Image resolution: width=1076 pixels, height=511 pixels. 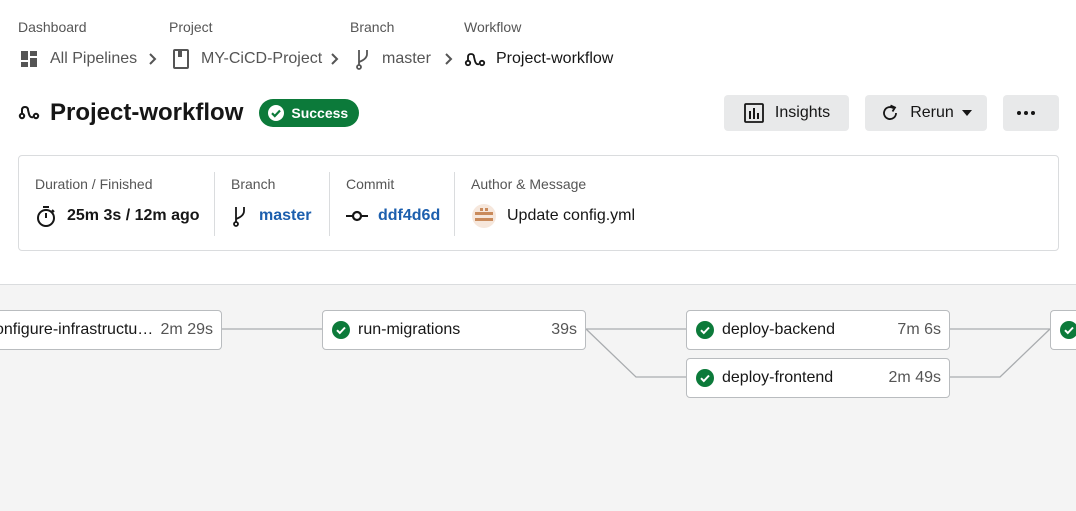 I want to click on breadcrumb-item-dashboard: All Pipelines, so click(x=77, y=59).